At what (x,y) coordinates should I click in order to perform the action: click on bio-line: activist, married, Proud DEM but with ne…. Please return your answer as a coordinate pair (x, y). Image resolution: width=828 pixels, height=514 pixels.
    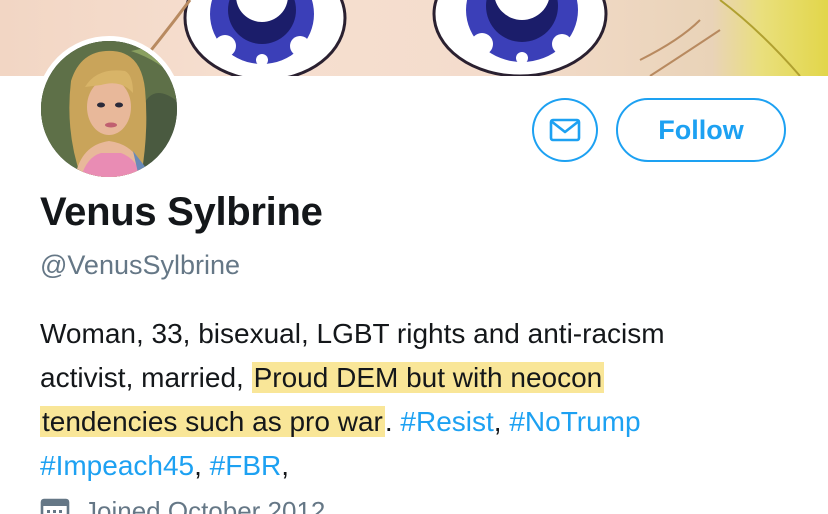
    Looking at the image, I should click on (420, 378).